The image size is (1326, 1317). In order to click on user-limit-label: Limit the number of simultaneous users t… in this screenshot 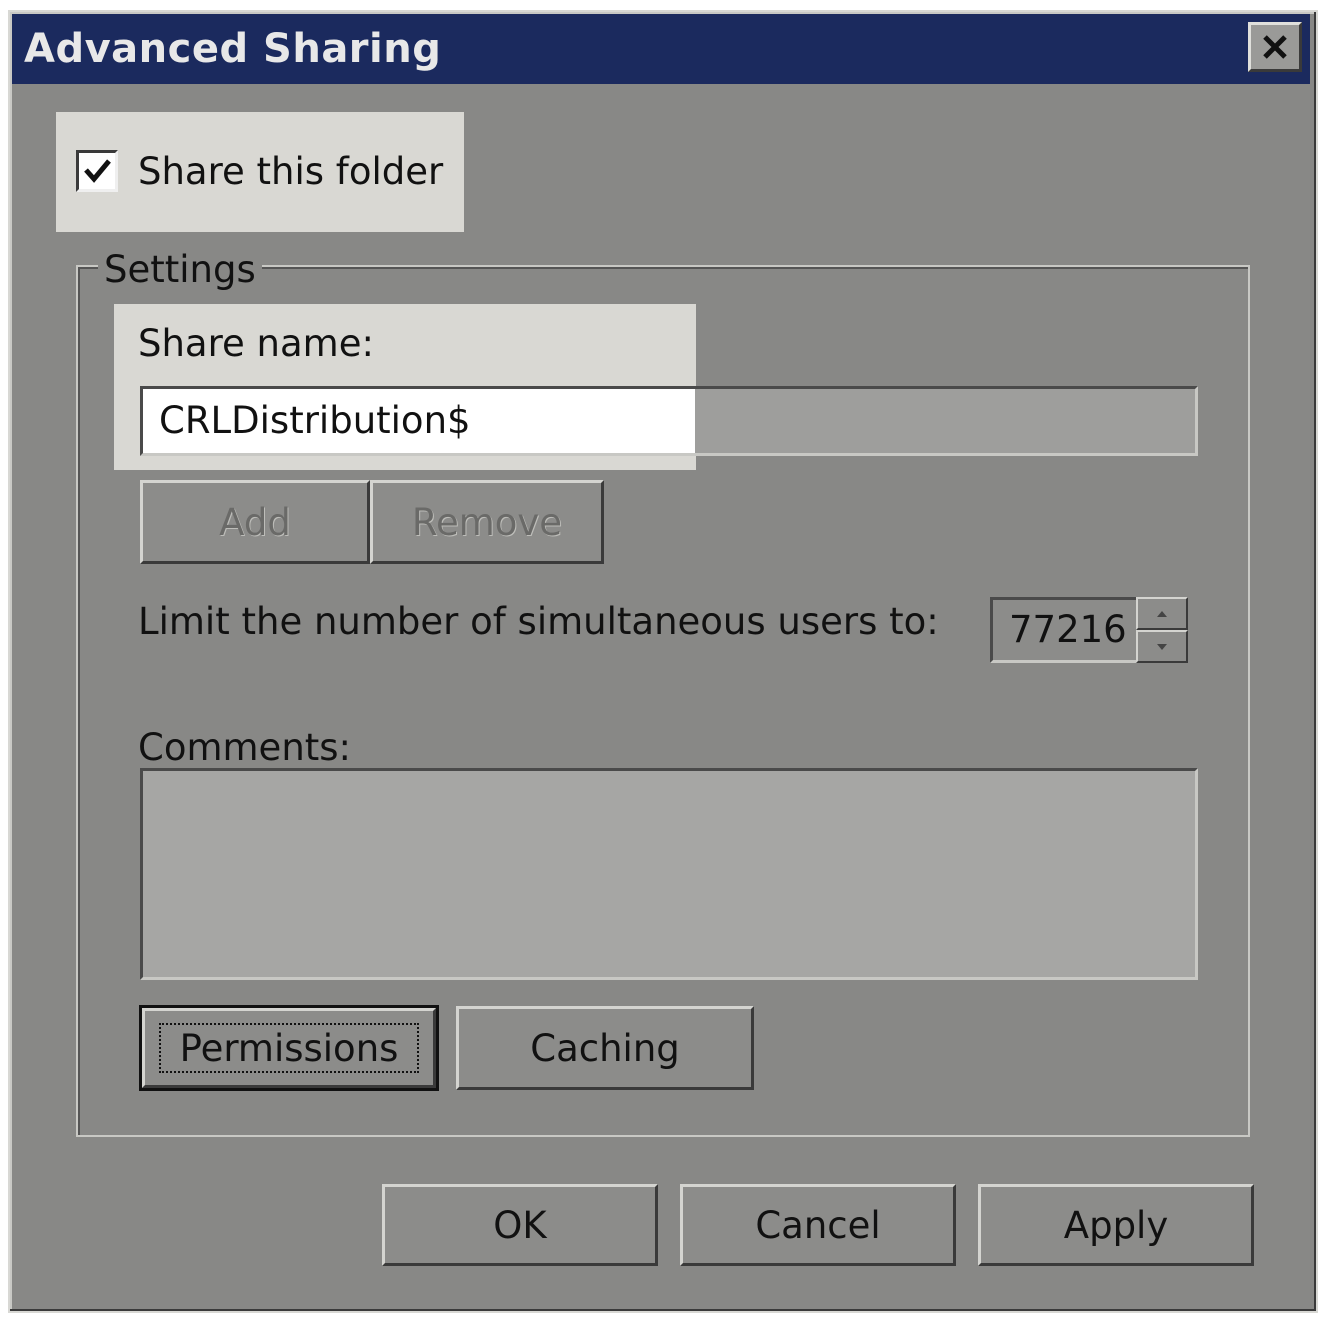, I will do `click(538, 621)`.